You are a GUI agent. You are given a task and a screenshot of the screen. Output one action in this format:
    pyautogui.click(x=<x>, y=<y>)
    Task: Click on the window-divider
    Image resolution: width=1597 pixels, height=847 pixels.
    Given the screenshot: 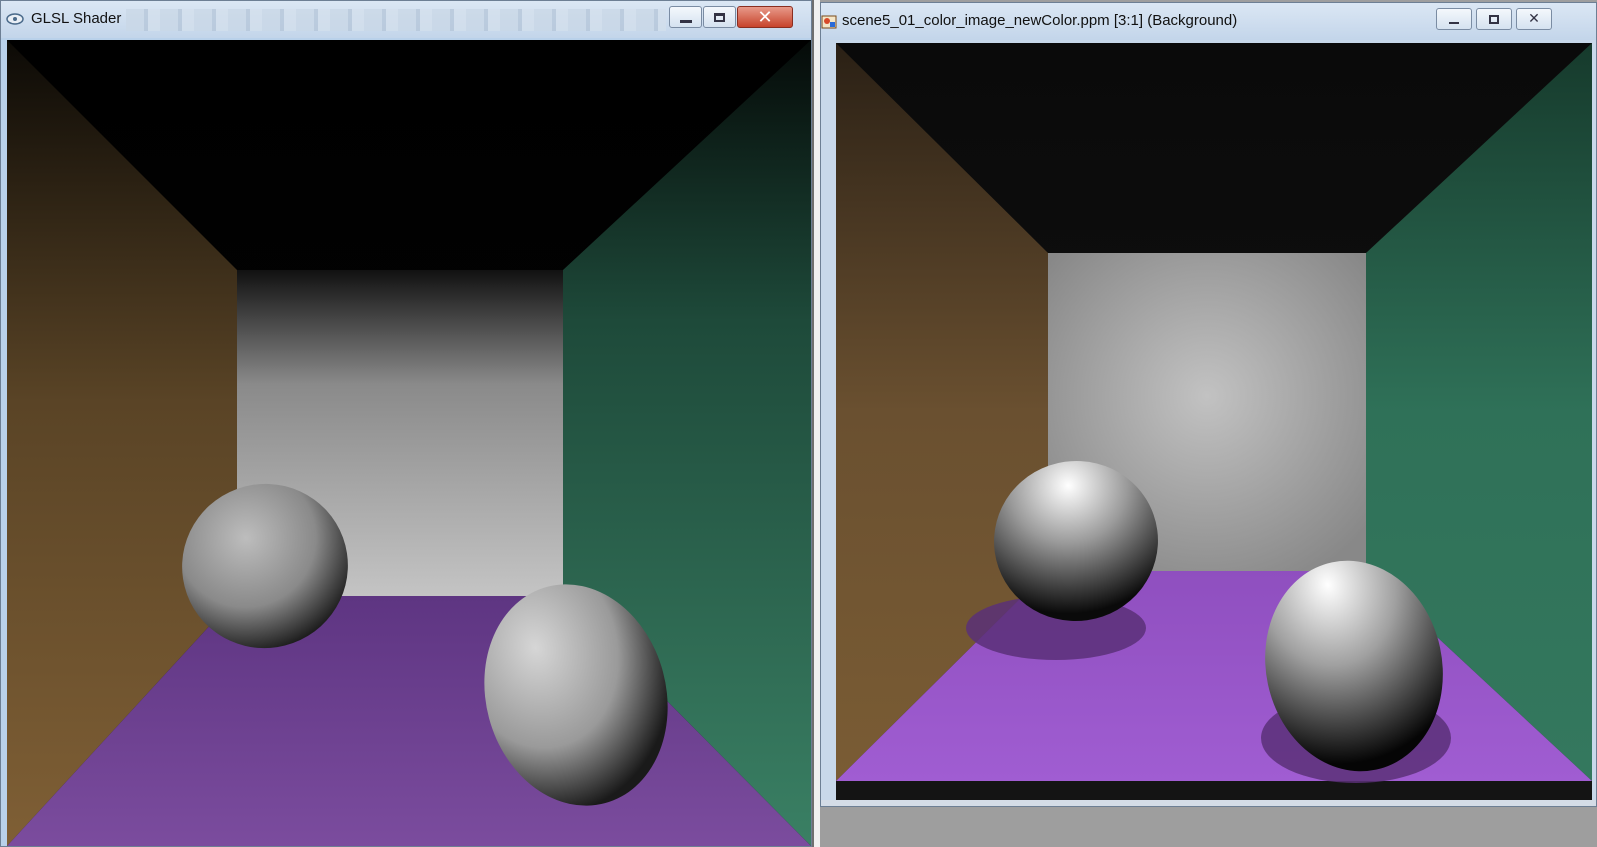 What is the action you would take?
    pyautogui.click(x=813, y=423)
    